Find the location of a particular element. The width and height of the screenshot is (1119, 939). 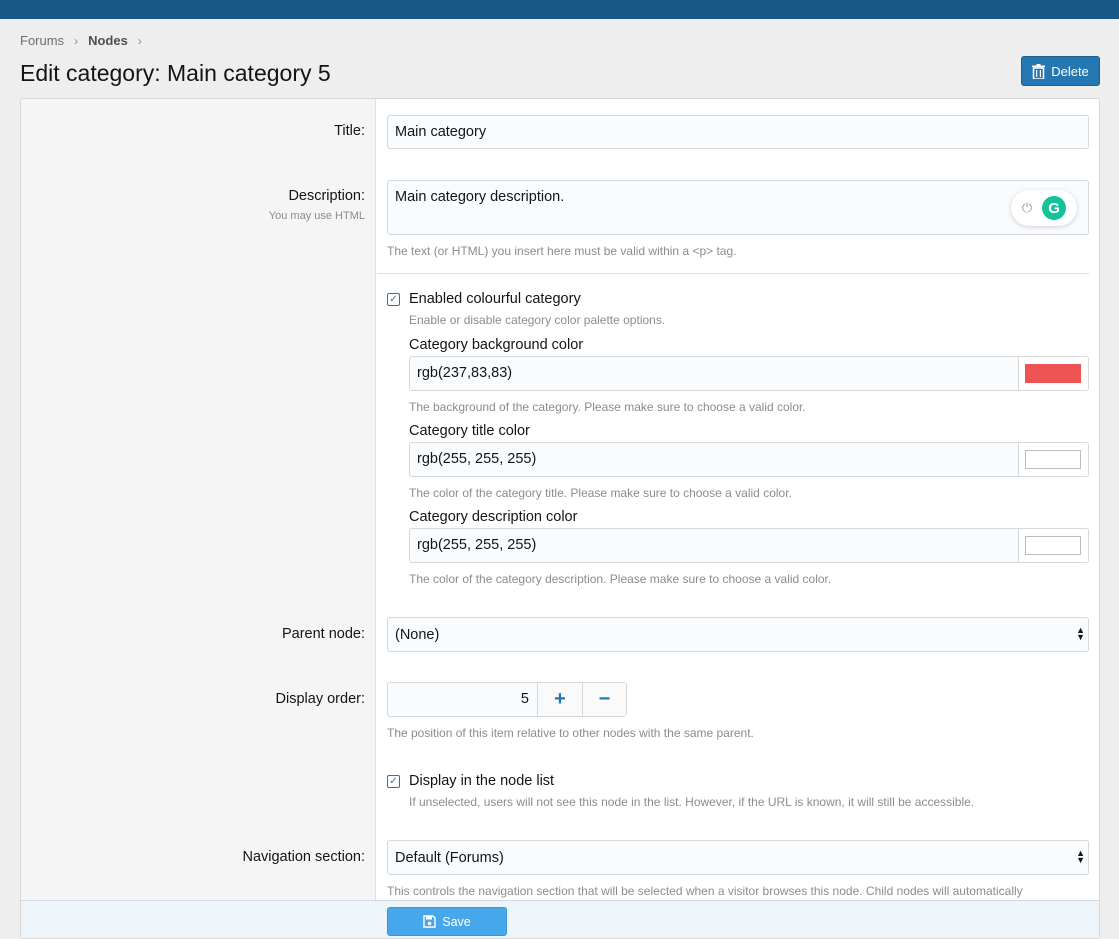

minus-icon: − is located at coordinates (604, 699).